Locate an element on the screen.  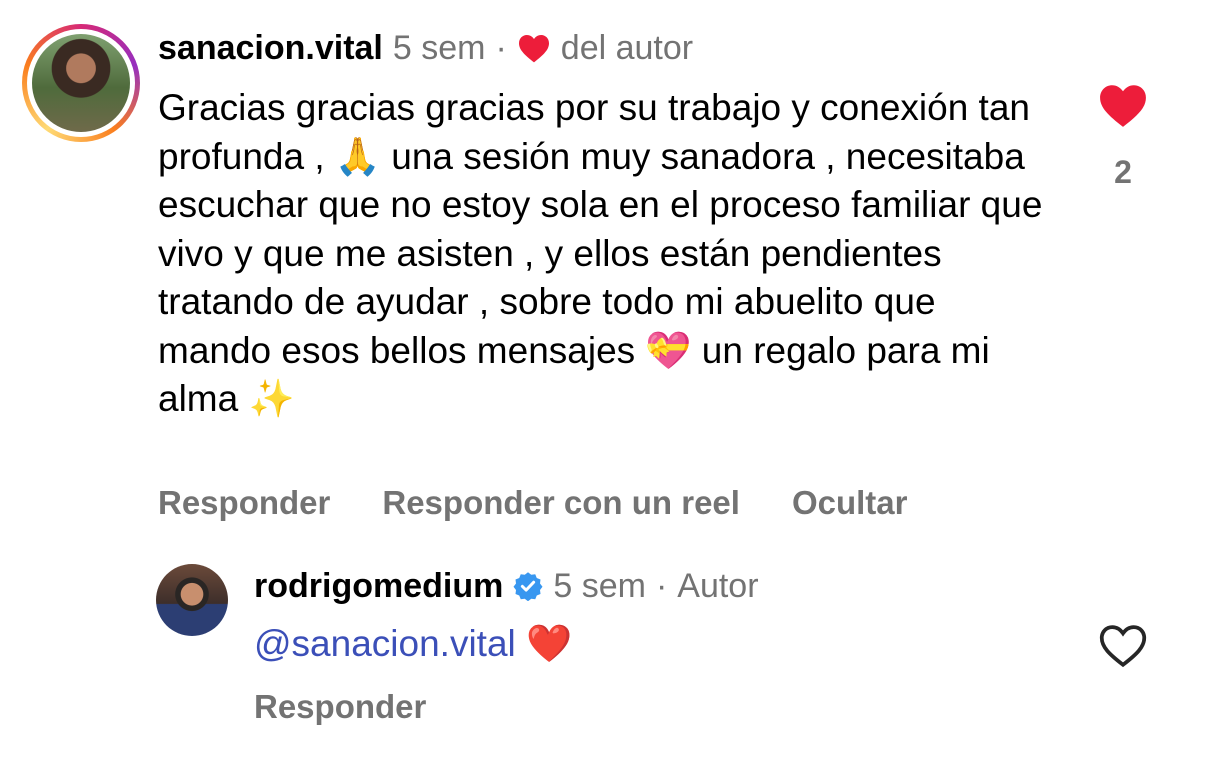
reply-actions: Responder is located at coordinates (340, 707).